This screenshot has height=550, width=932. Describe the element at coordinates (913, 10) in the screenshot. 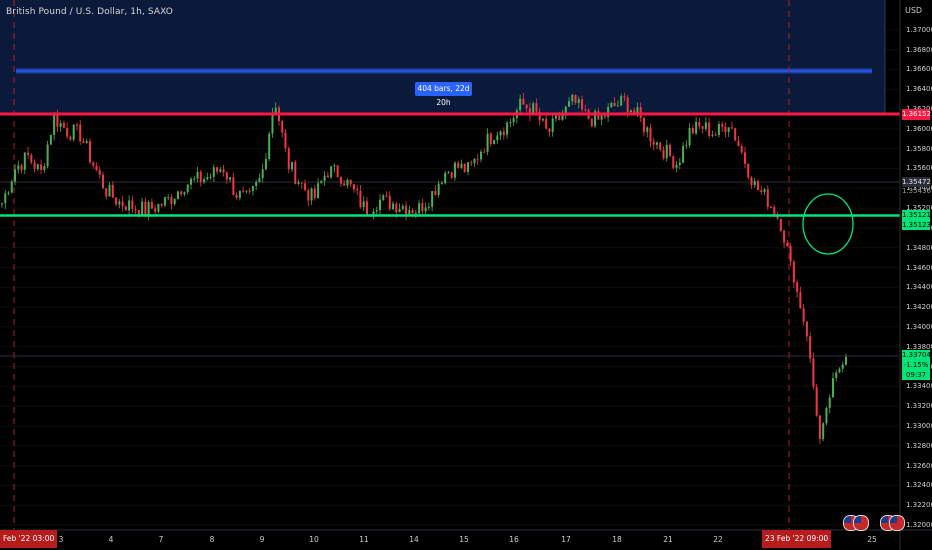

I see `currency-label: USD` at that location.